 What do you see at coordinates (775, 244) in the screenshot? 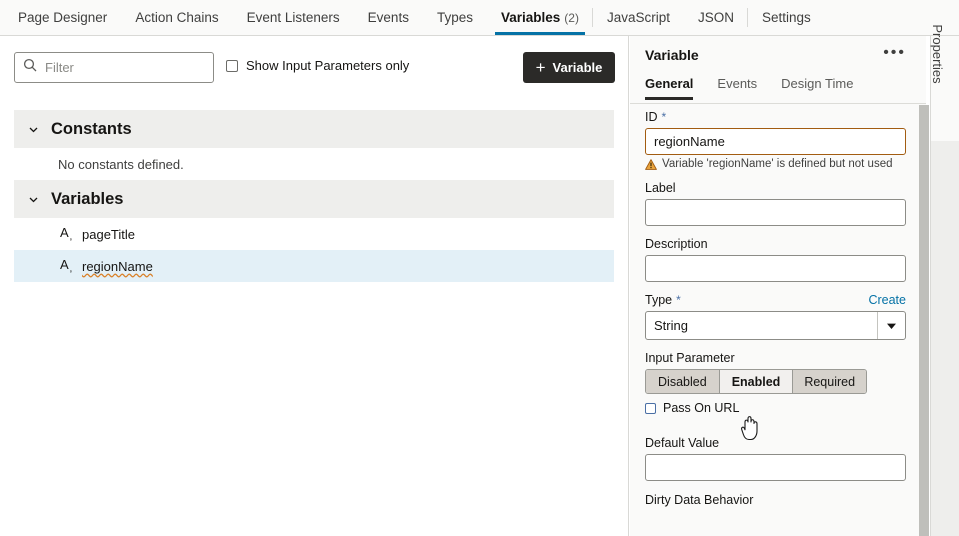
I see `description-label-row: Description` at bounding box center [775, 244].